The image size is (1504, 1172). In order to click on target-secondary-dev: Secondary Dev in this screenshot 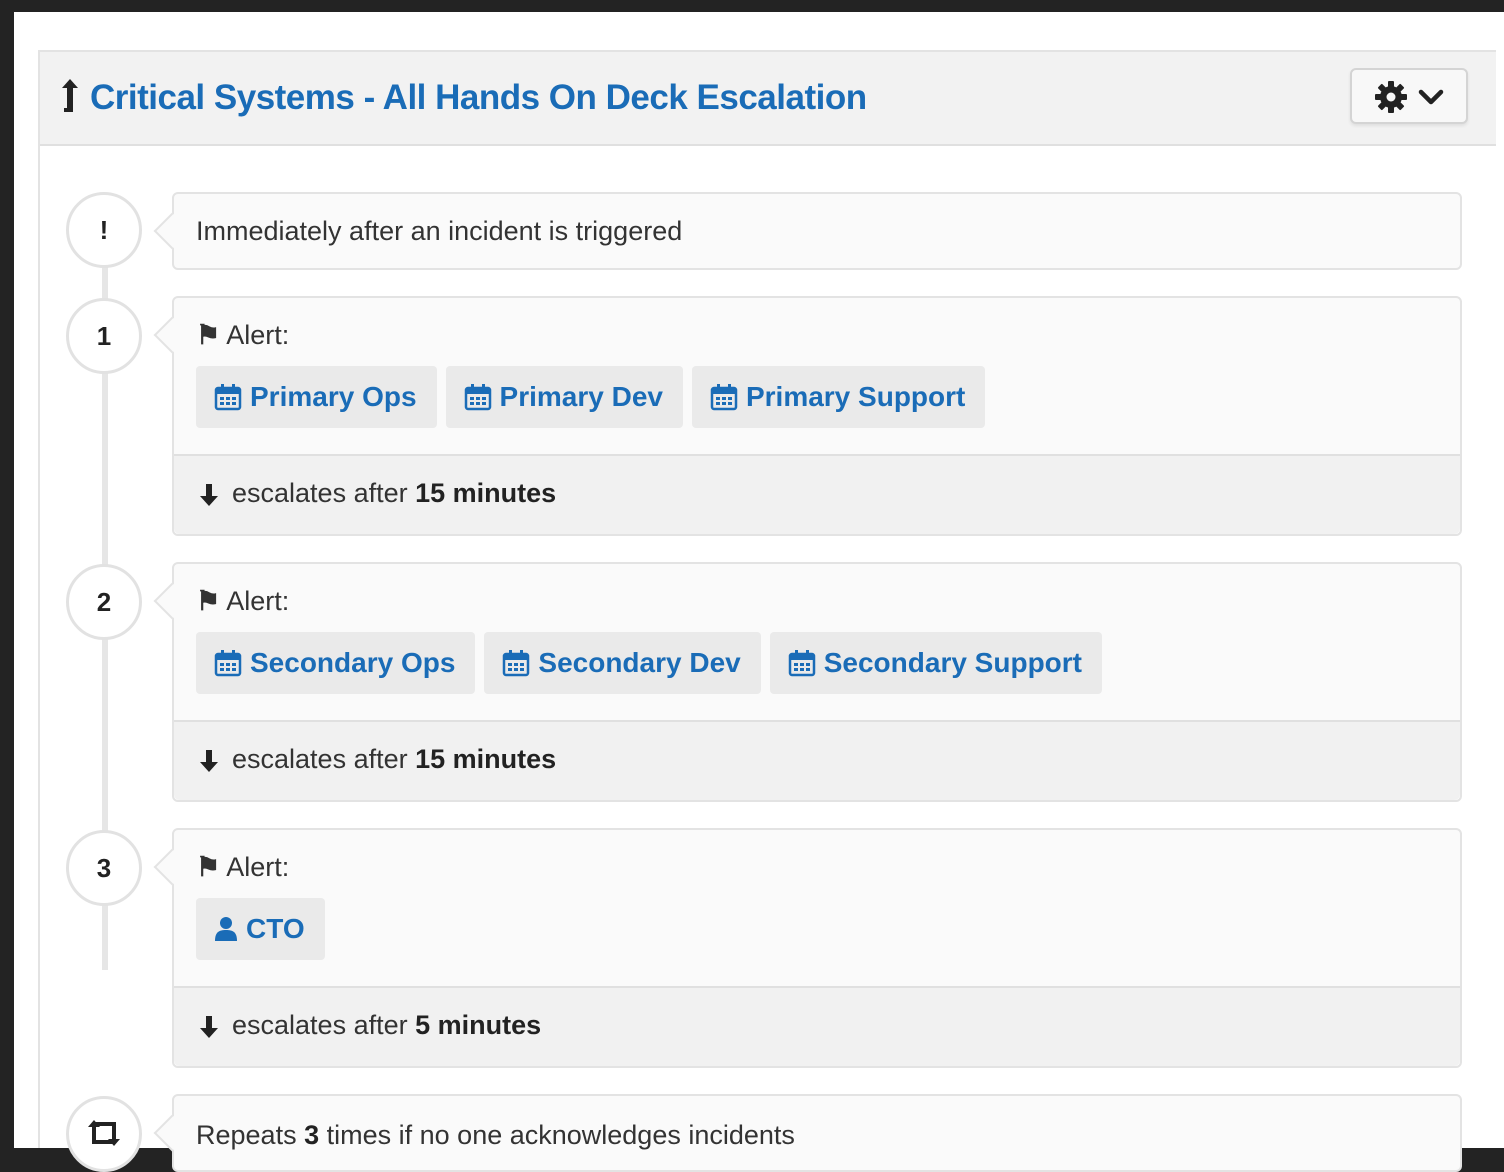, I will do `click(622, 663)`.